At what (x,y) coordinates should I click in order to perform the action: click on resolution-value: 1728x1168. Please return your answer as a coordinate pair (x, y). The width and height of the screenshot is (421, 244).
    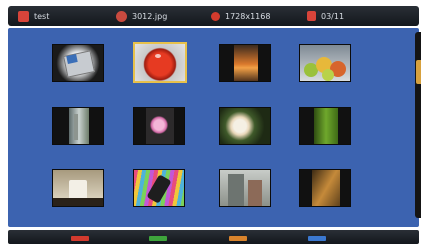
    Looking at the image, I should click on (248, 16).